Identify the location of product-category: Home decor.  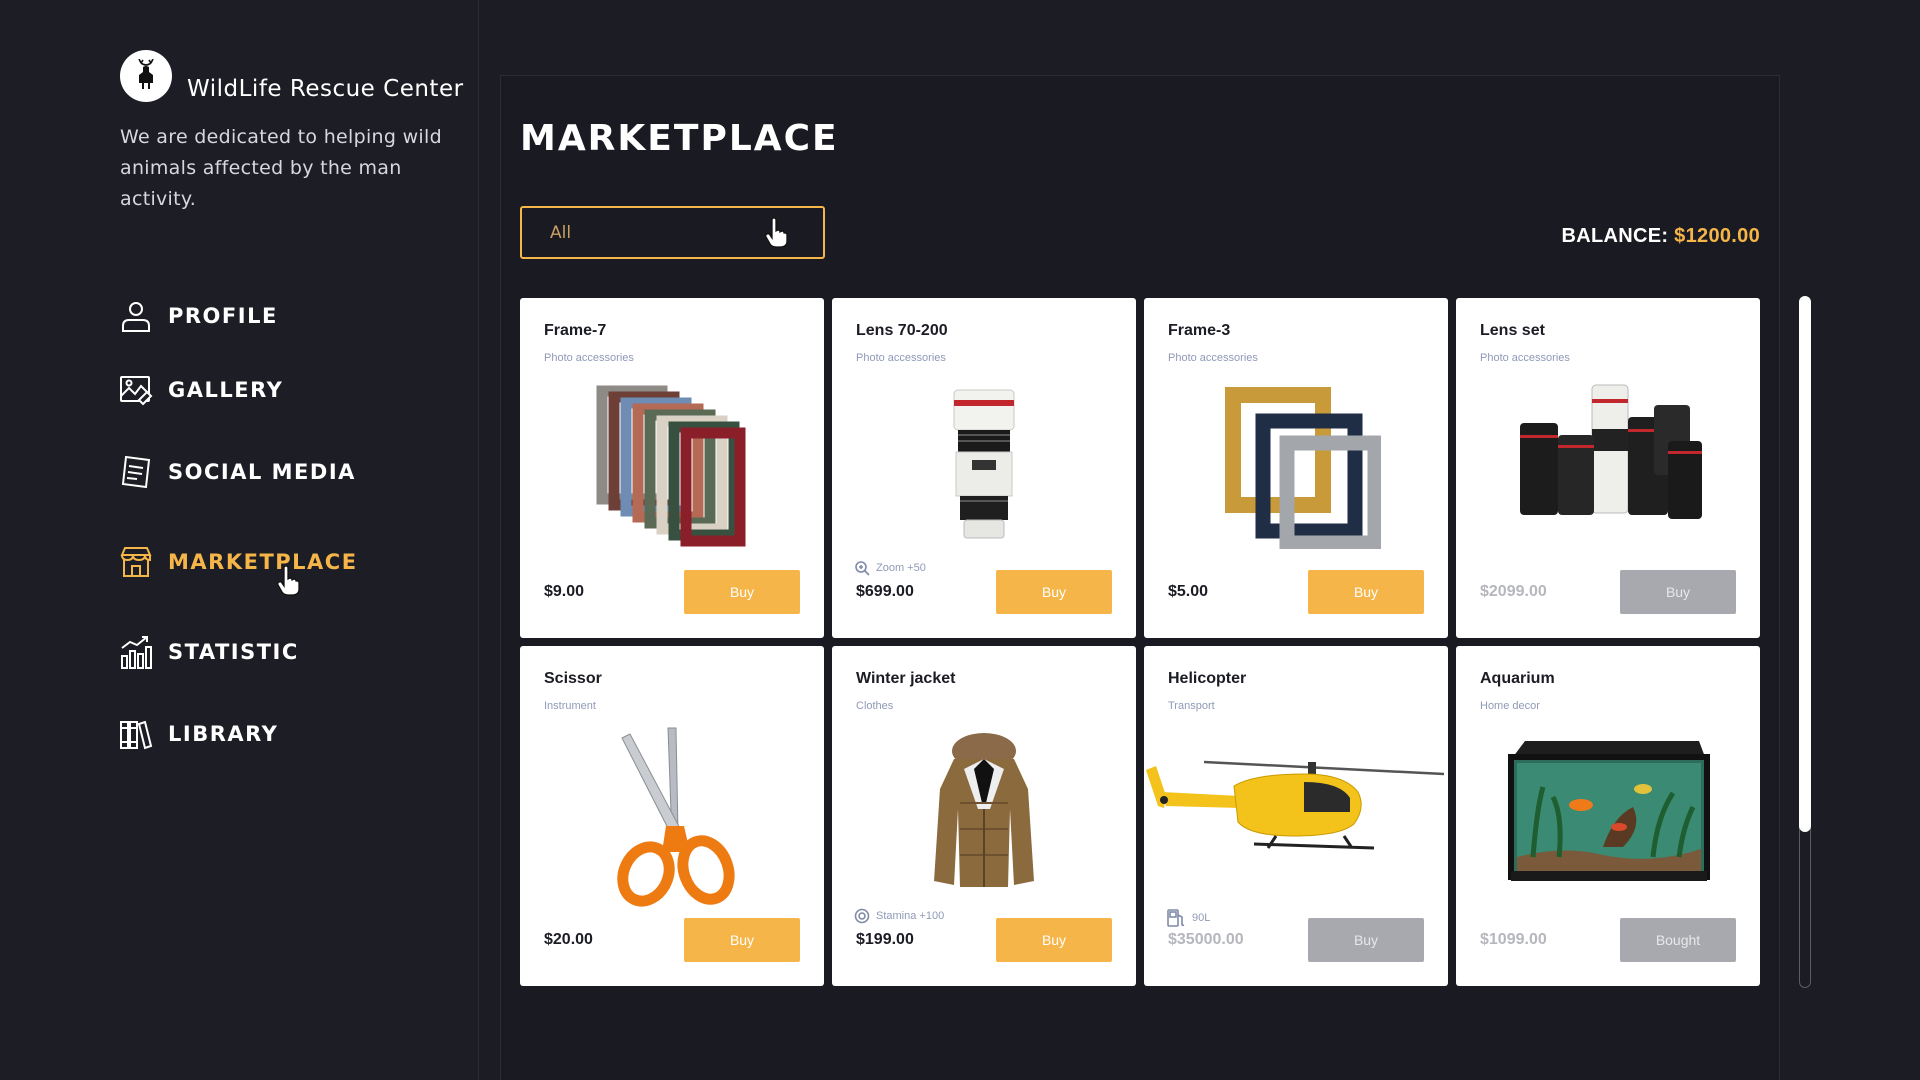
(1510, 706).